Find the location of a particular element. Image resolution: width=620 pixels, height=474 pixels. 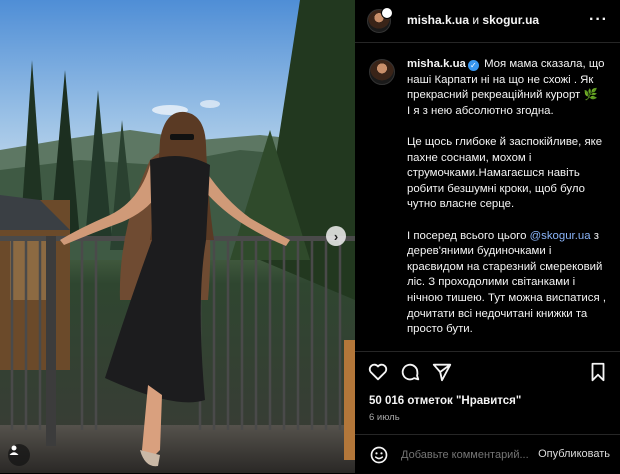

tagged-users-button is located at coordinates (19, 455).